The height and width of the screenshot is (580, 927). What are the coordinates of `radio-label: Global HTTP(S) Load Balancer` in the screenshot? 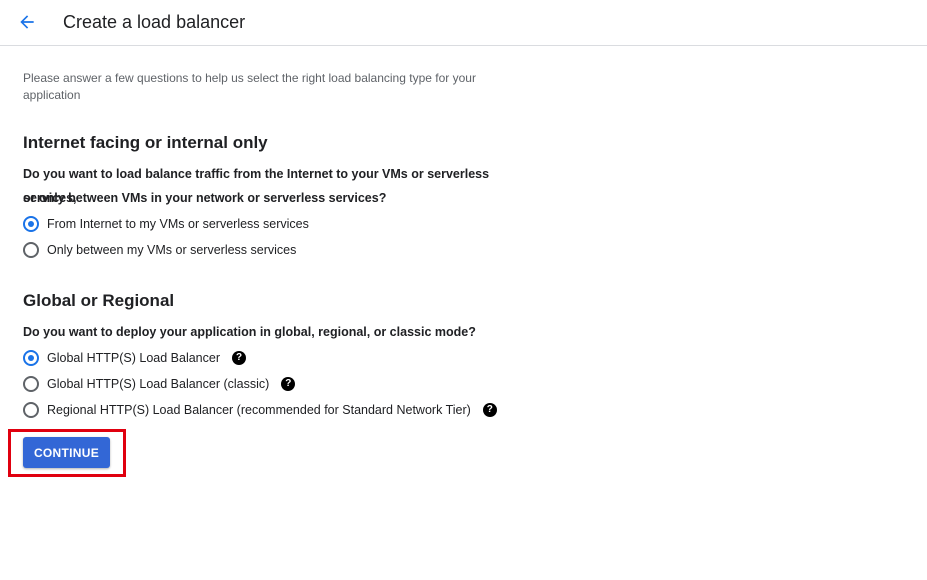 It's located at (133, 358).